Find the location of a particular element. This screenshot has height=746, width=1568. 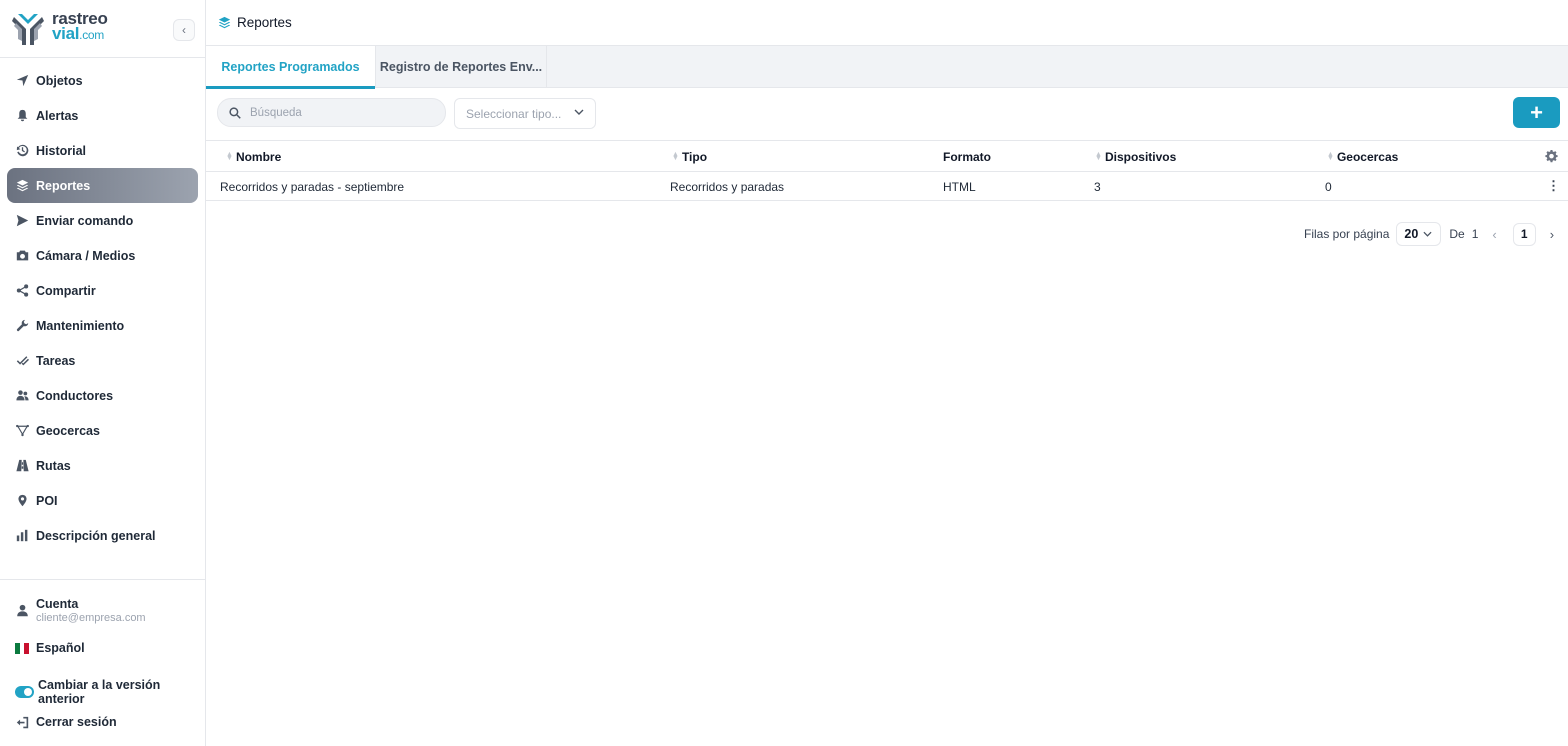

rows-per-page-select: 20 is located at coordinates (1419, 234).